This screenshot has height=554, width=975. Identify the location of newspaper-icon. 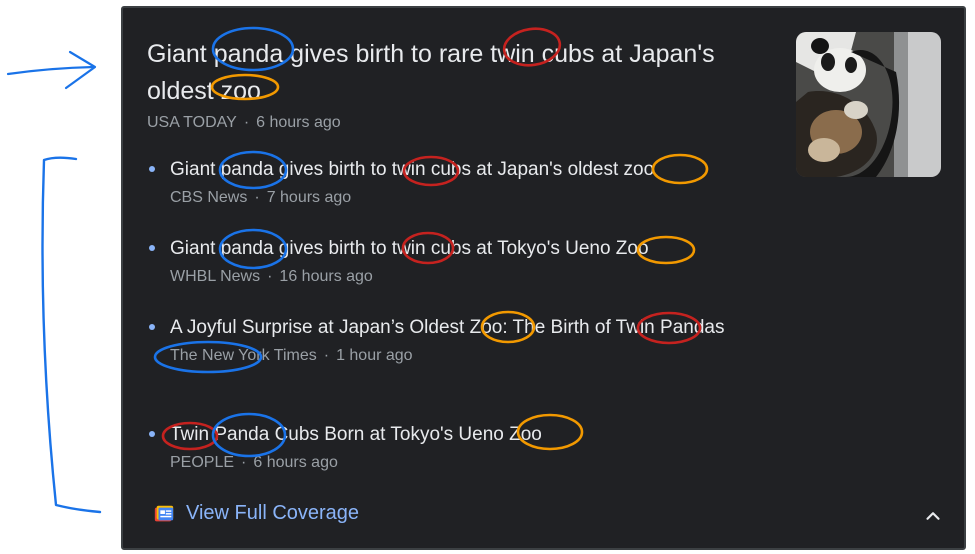
(164, 513).